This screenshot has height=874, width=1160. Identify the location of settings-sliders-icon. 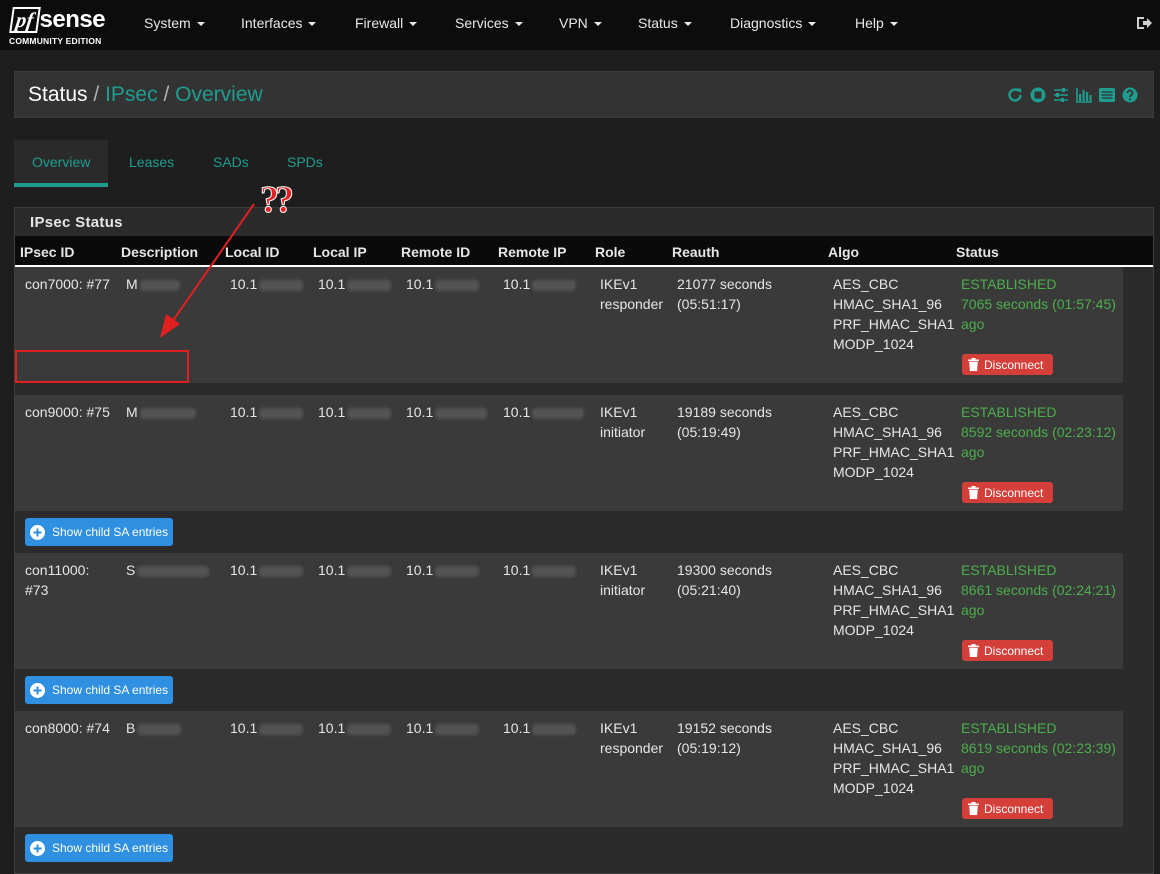
(1061, 95).